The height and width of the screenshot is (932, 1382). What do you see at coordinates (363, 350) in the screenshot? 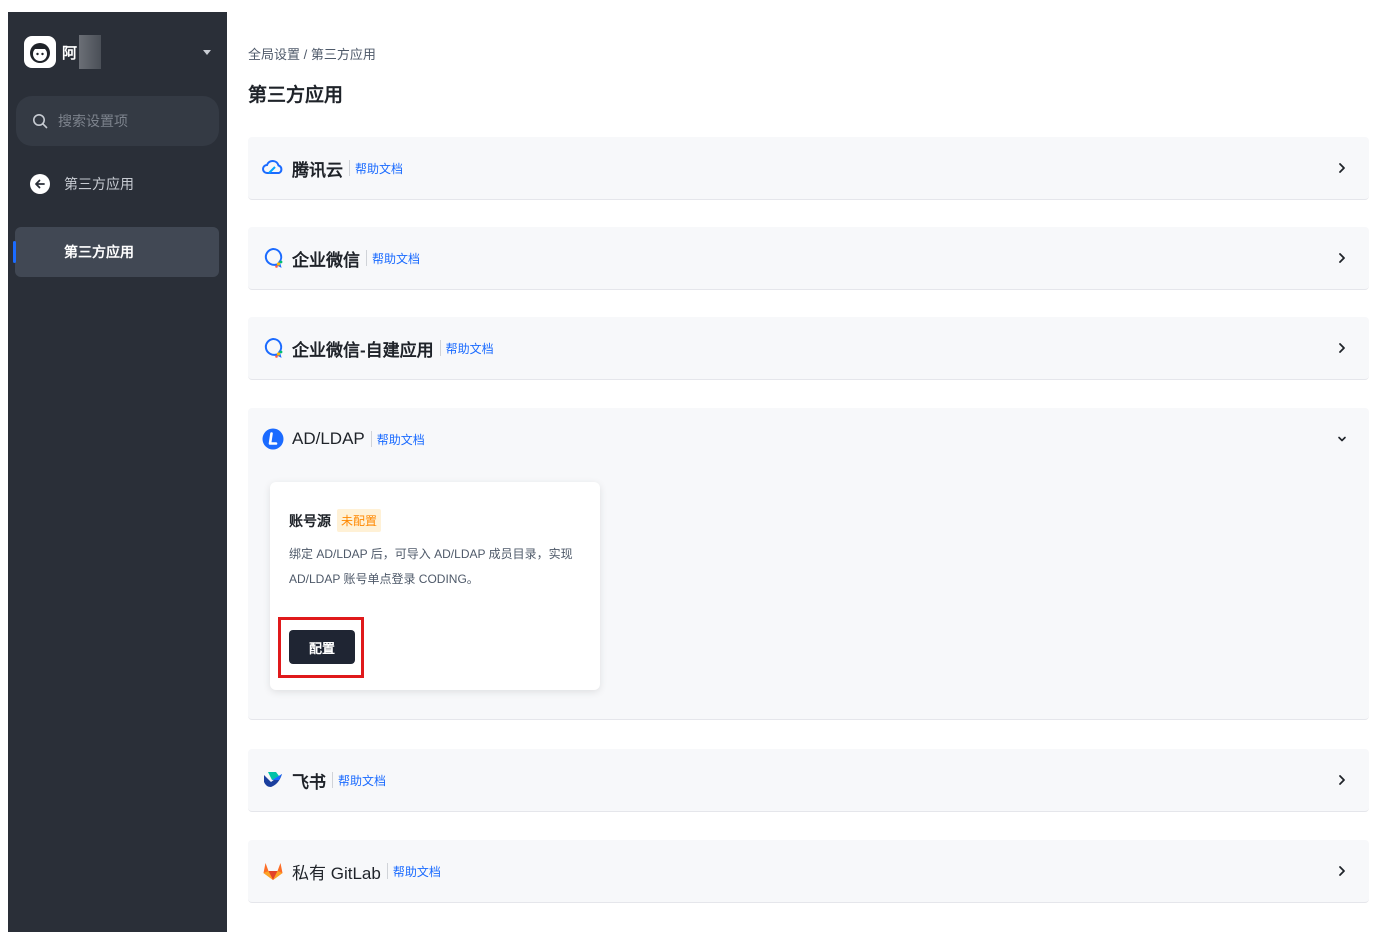
I see `integration-name: 企业微信-自建应用` at bounding box center [363, 350].